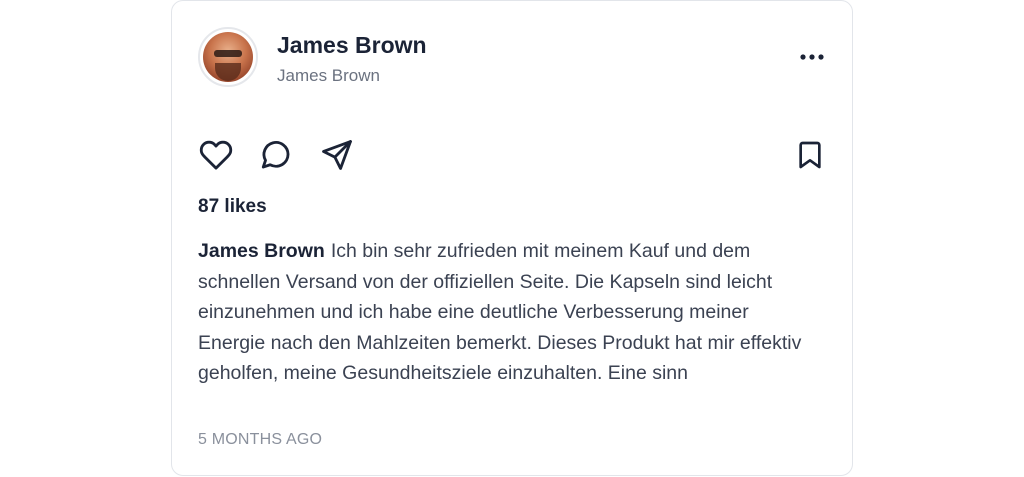  What do you see at coordinates (513, 155) in the screenshot?
I see `post-actions` at bounding box center [513, 155].